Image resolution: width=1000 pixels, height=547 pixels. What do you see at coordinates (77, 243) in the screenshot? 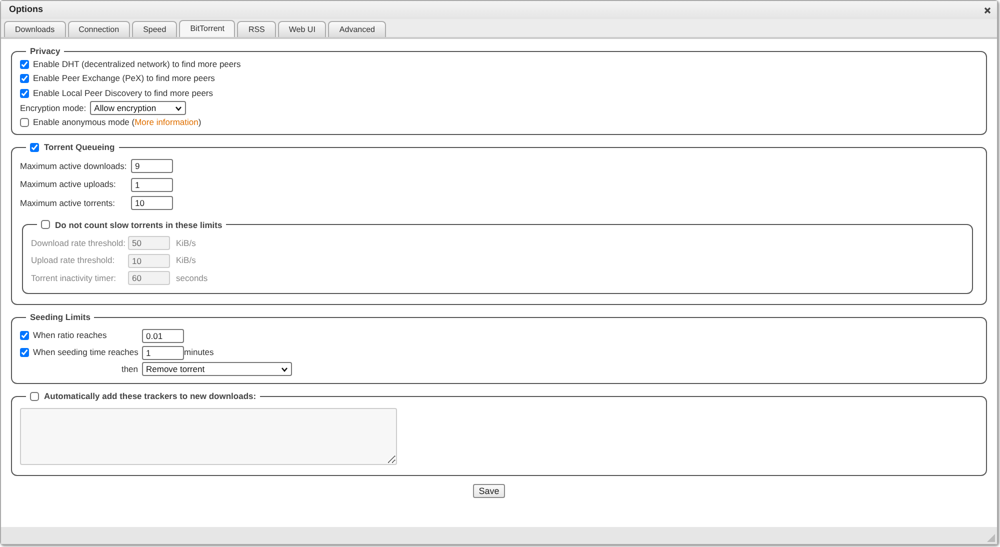
I see `field-label: Download rate threshold:` at bounding box center [77, 243].